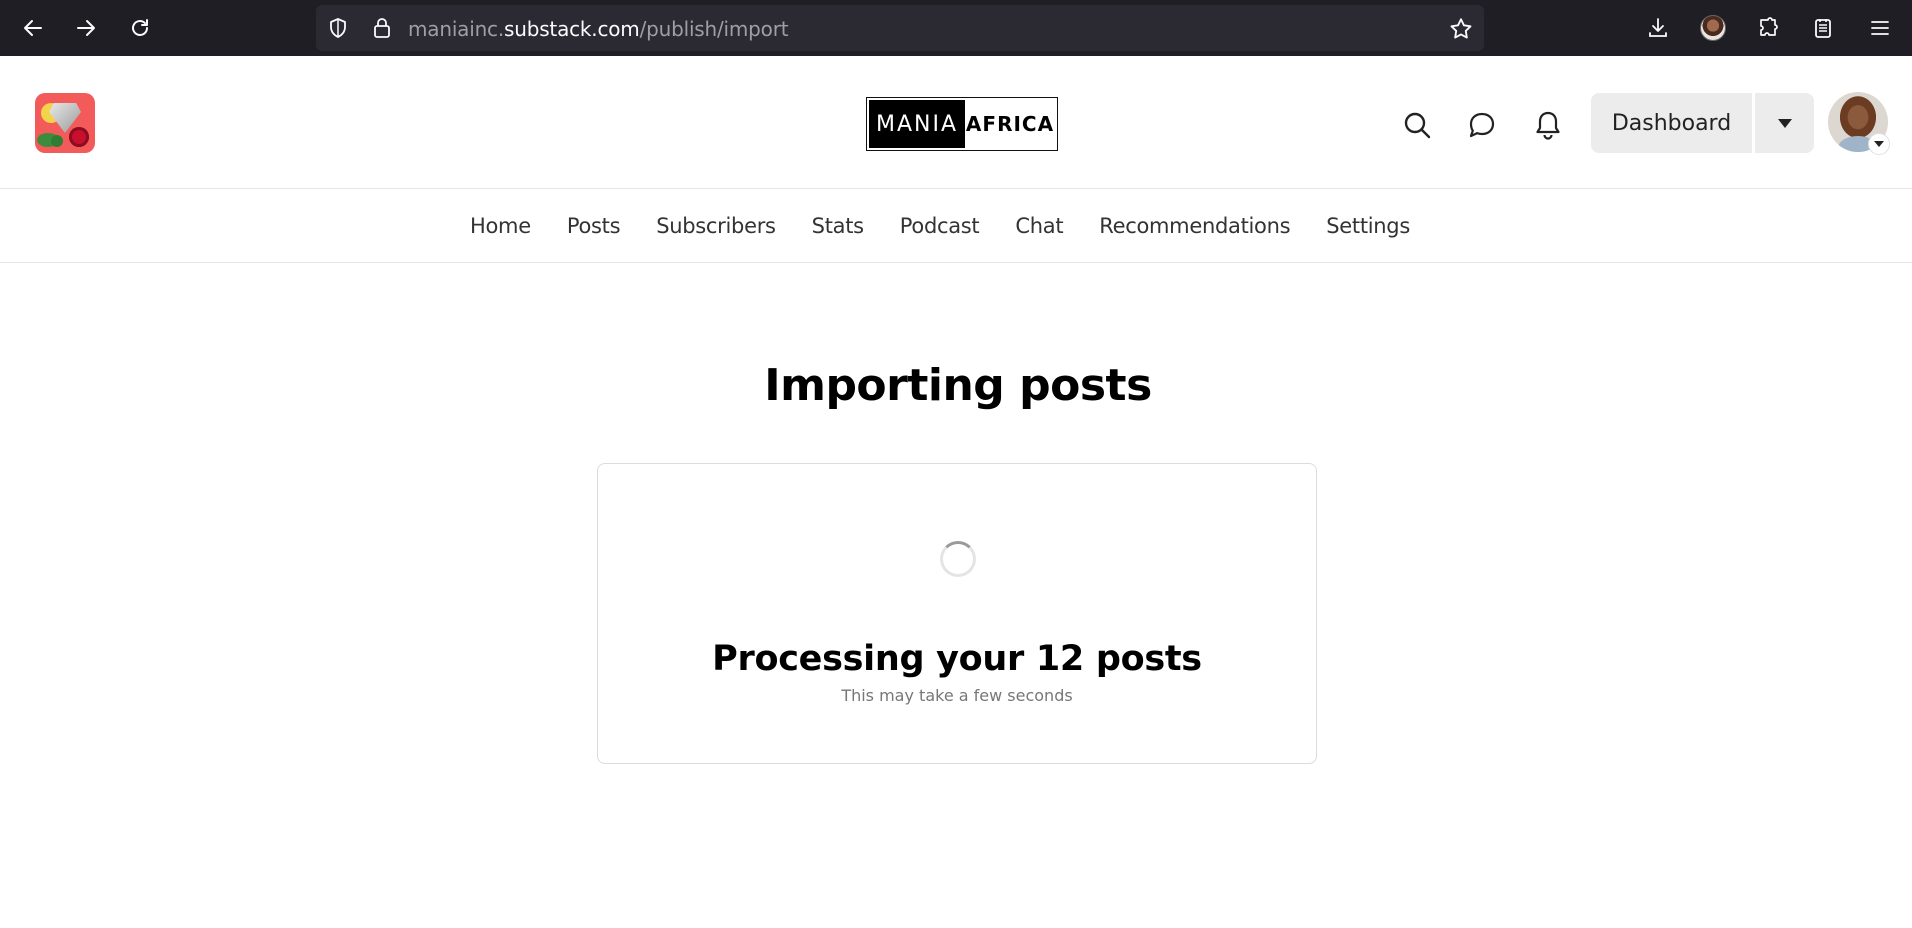  I want to click on bookmark-star-icon, so click(1461, 29).